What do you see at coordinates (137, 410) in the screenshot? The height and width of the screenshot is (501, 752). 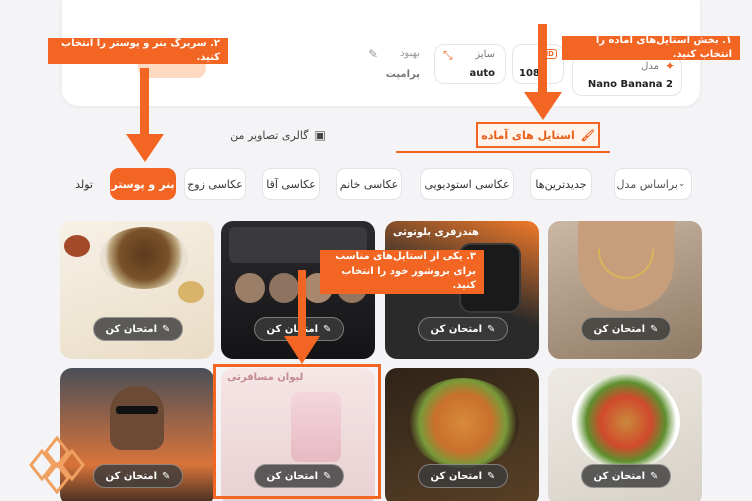 I see `sunglasses-image` at bounding box center [137, 410].